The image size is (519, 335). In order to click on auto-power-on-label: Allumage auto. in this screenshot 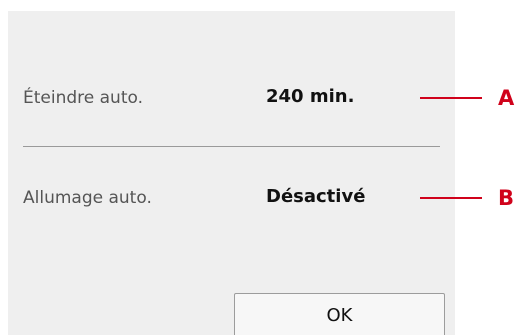, I will do `click(87, 198)`.